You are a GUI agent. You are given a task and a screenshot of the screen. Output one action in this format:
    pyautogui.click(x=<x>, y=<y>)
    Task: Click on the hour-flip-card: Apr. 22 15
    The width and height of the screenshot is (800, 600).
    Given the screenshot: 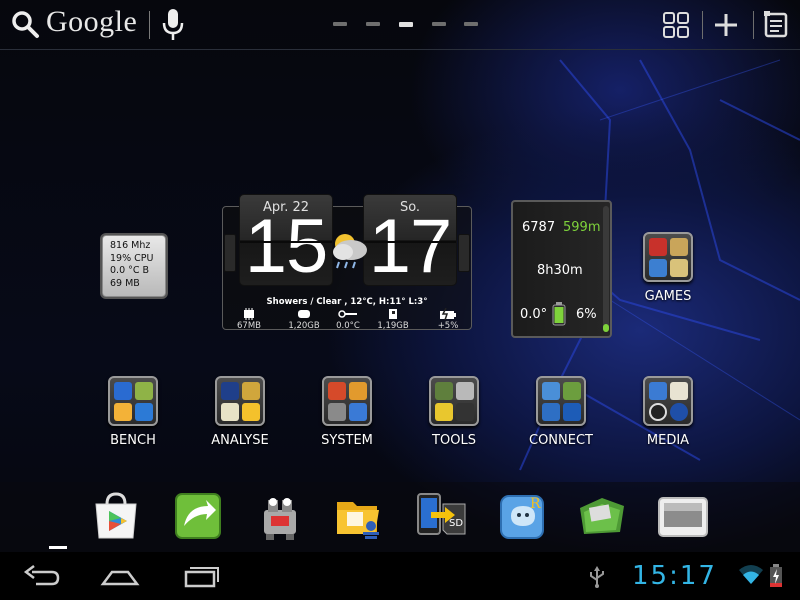 What is the action you would take?
    pyautogui.click(x=286, y=241)
    